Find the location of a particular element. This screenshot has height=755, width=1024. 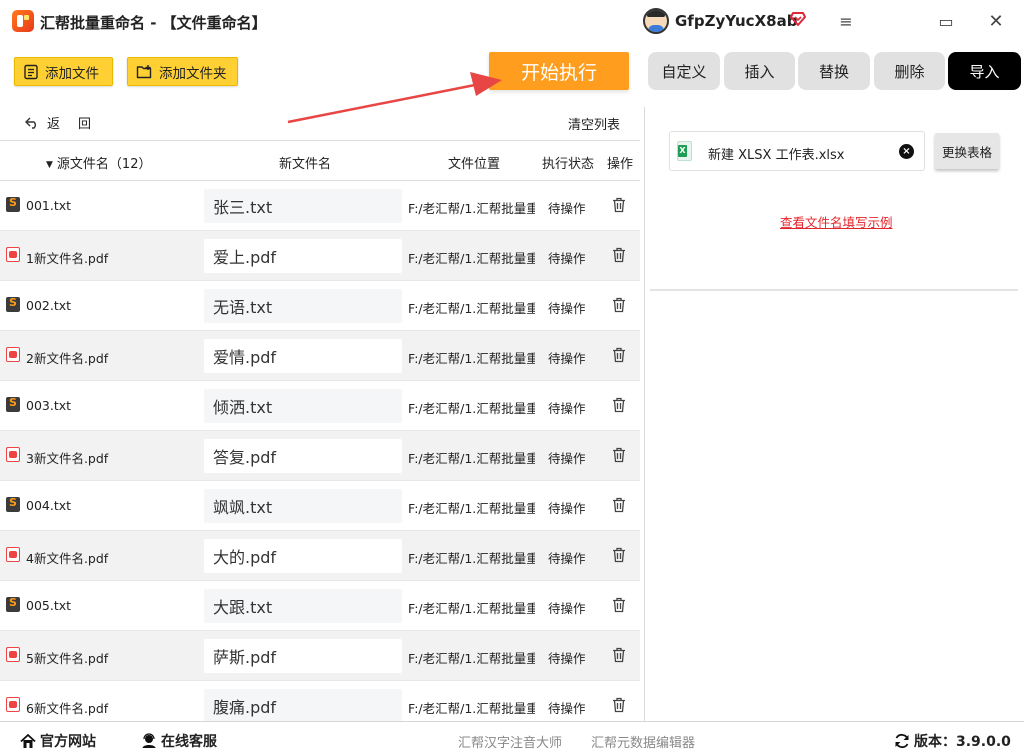

table-row: 001.txt 张三.txt F:/老汇帮/1.汇帮批量重命名 待操作 is located at coordinates (320, 206).